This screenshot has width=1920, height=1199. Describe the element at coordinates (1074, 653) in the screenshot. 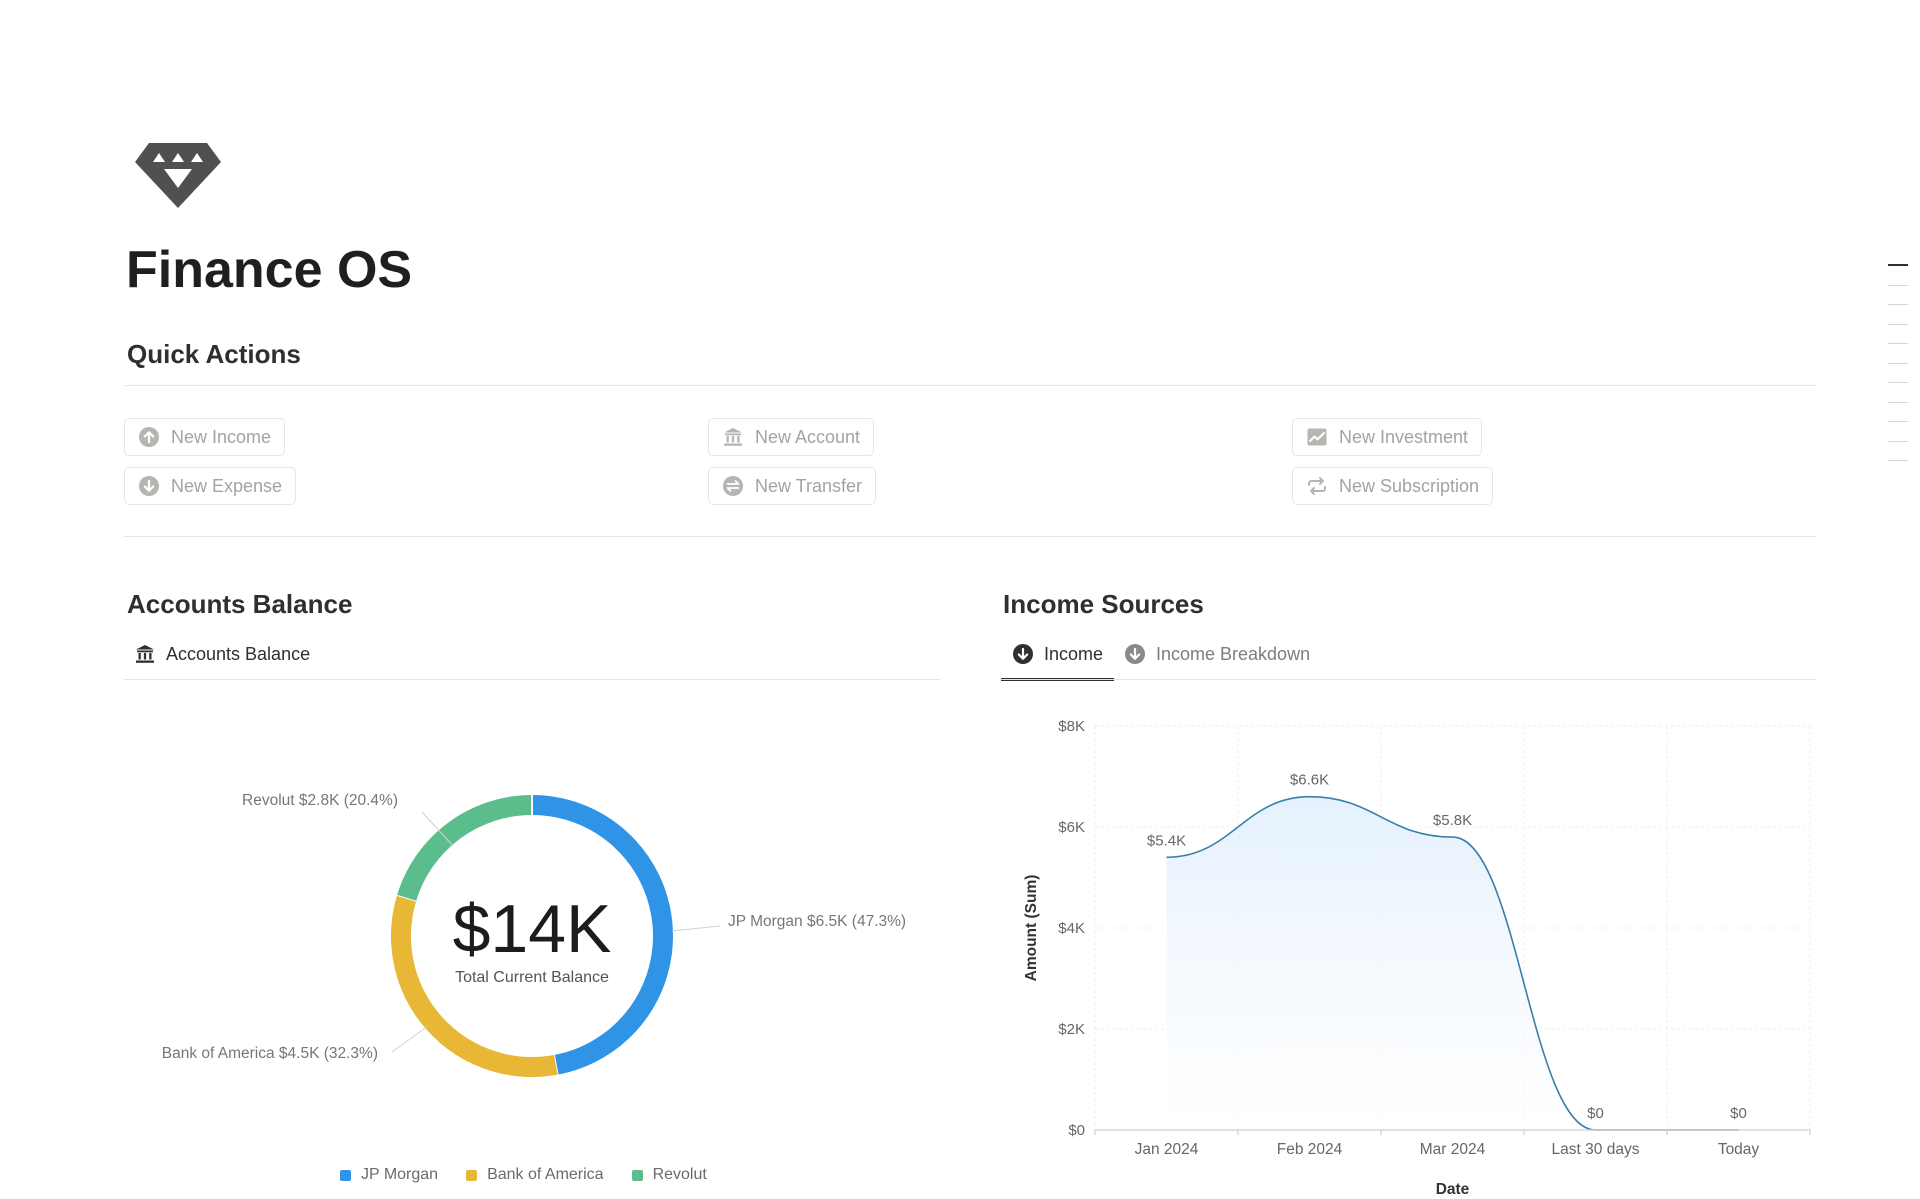

I see `tab-label: Income` at that location.